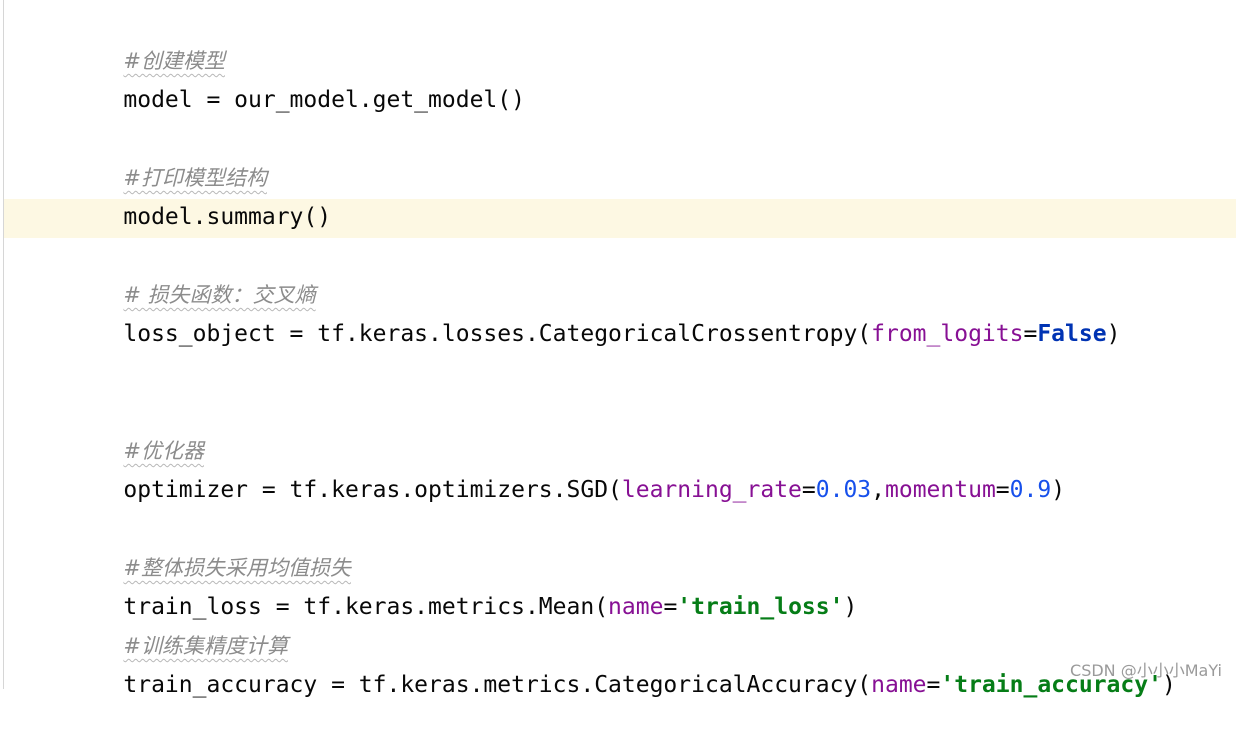 The width and height of the screenshot is (1236, 739). What do you see at coordinates (324, 100) in the screenshot?
I see `code-text: model = our_model.get_model()` at bounding box center [324, 100].